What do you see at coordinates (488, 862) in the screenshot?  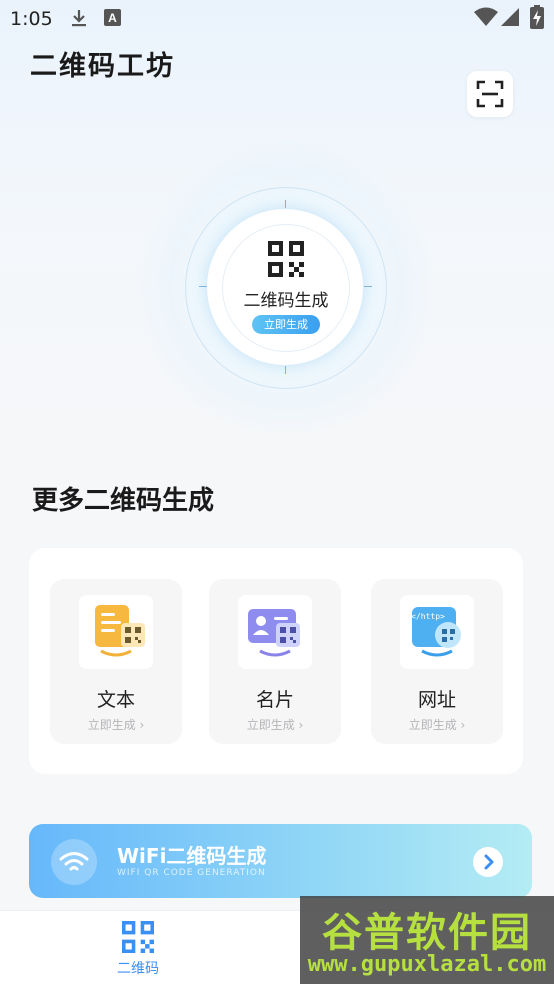 I see `chevron-right-icon` at bounding box center [488, 862].